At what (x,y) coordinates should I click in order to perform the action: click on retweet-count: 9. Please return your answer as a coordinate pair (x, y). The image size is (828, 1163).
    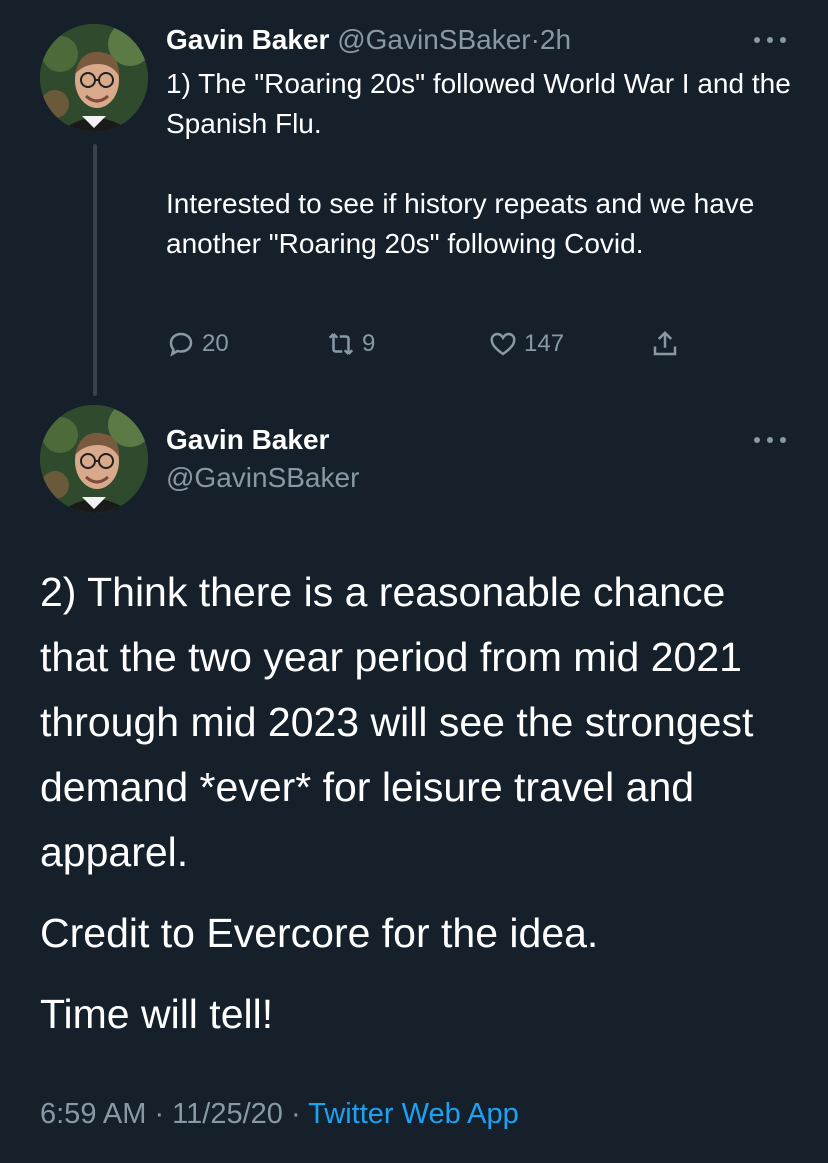
    Looking at the image, I should click on (369, 343).